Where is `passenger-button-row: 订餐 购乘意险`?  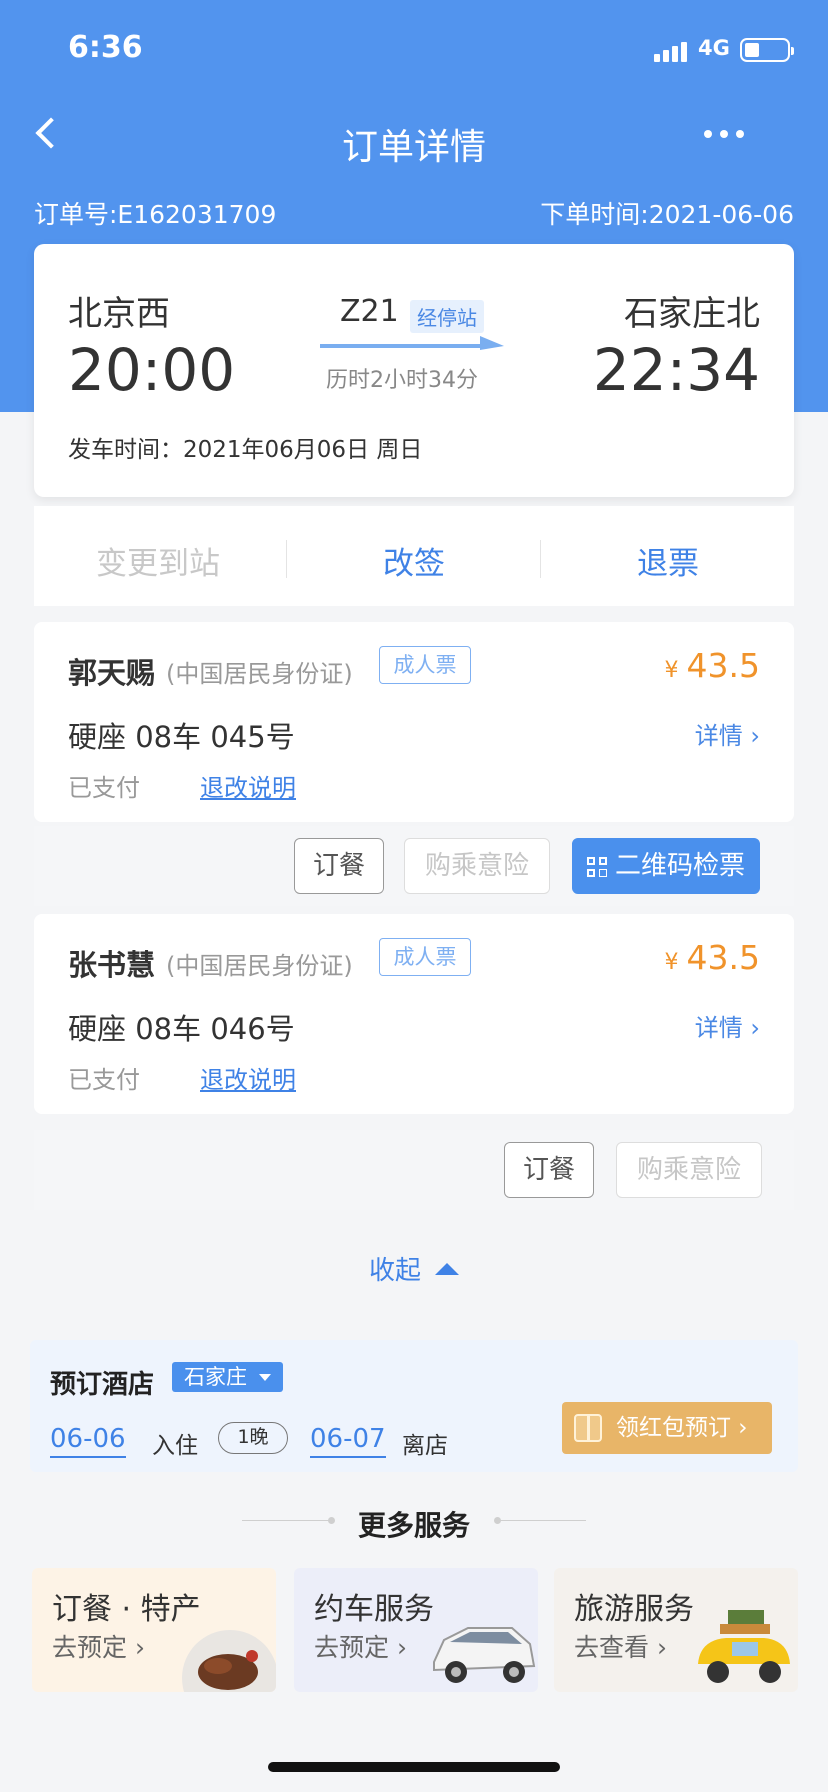
passenger-button-row: 订餐 购乘意险 is located at coordinates (414, 1170).